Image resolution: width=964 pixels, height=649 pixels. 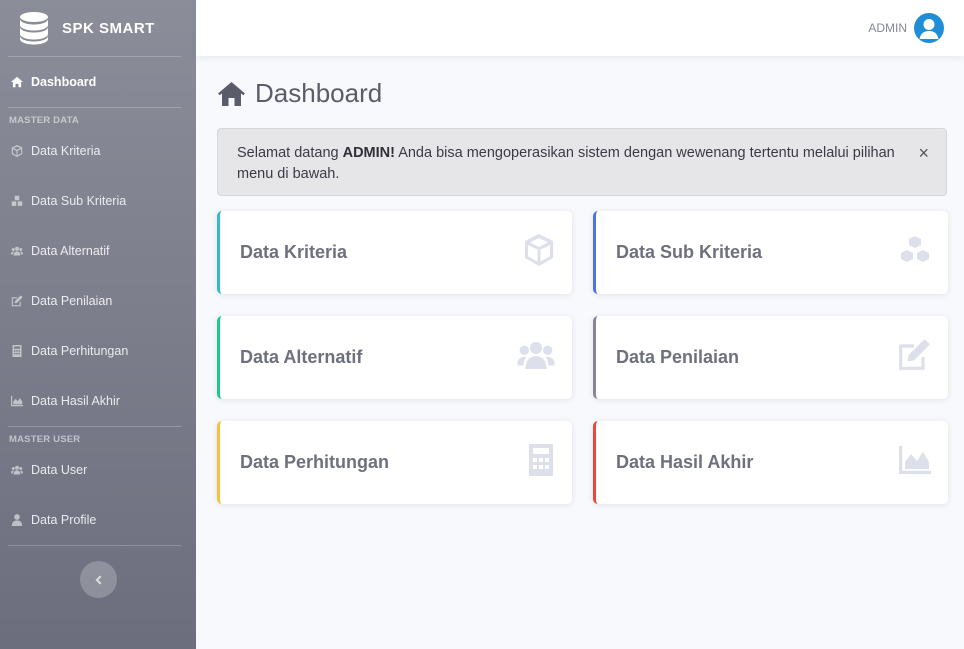 What do you see at coordinates (770, 252) in the screenshot?
I see `card-data-sub-kriteria: Data Sub Kriteria` at bounding box center [770, 252].